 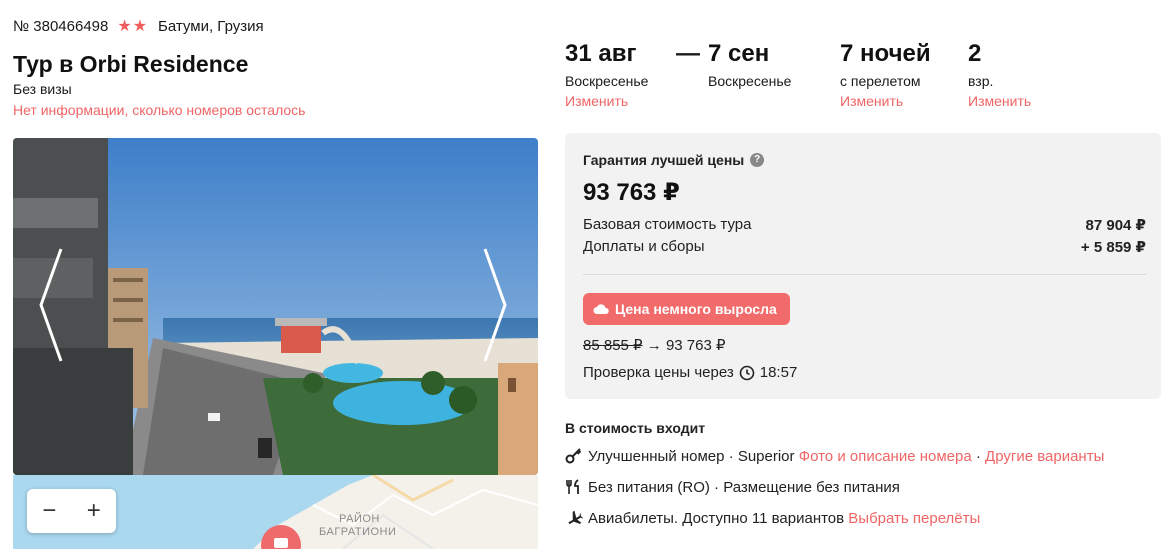 I want to click on base-price-label: Базовая стоимость тура, so click(x=667, y=224).